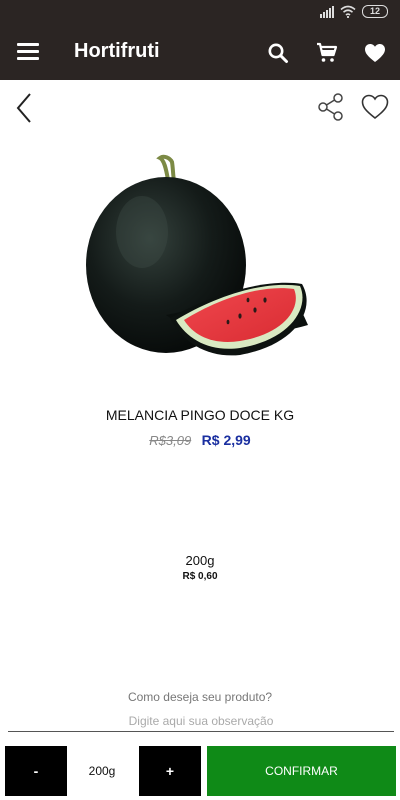 This screenshot has height=800, width=400. I want to click on battery-icon: 12, so click(375, 11).